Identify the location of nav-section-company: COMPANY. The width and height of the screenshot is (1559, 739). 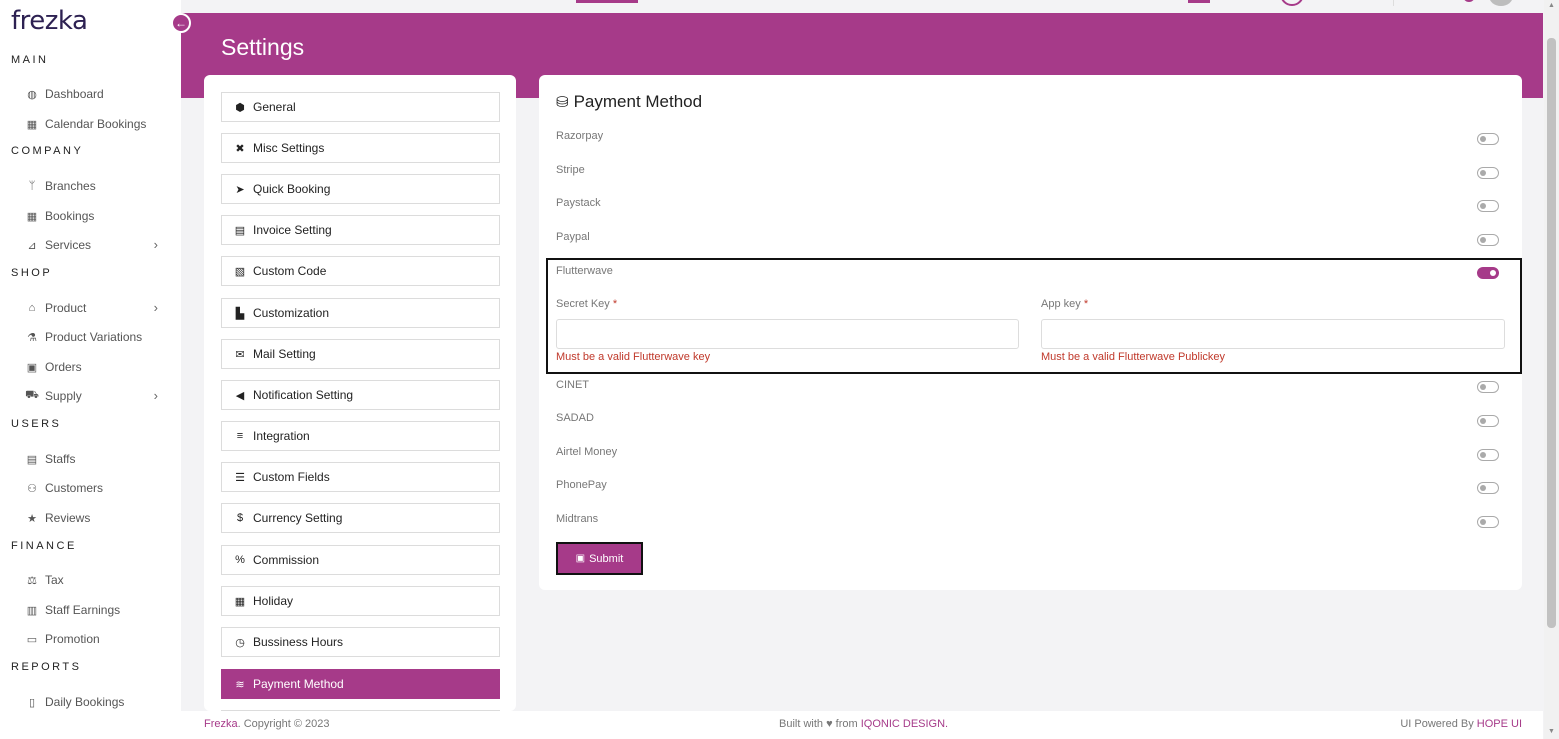
(47, 151).